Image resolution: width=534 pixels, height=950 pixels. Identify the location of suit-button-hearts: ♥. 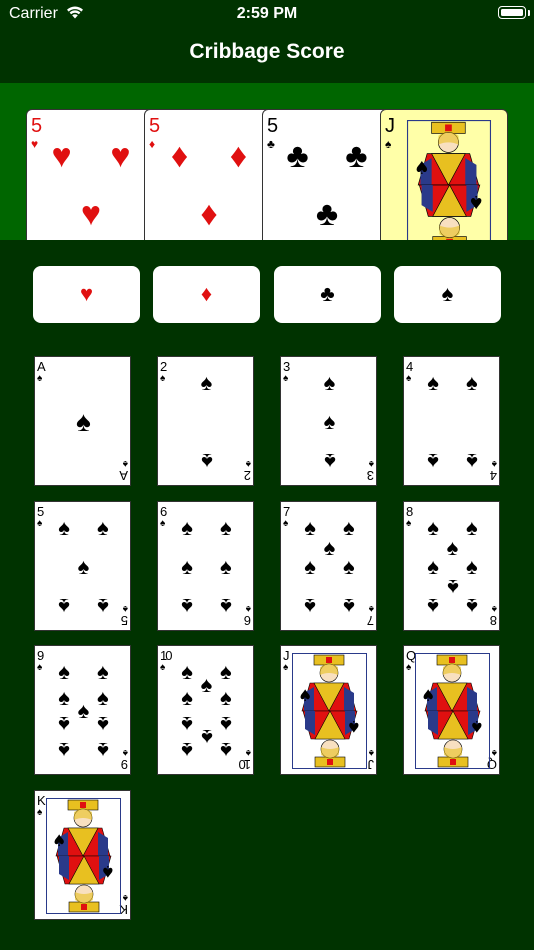
(86, 294).